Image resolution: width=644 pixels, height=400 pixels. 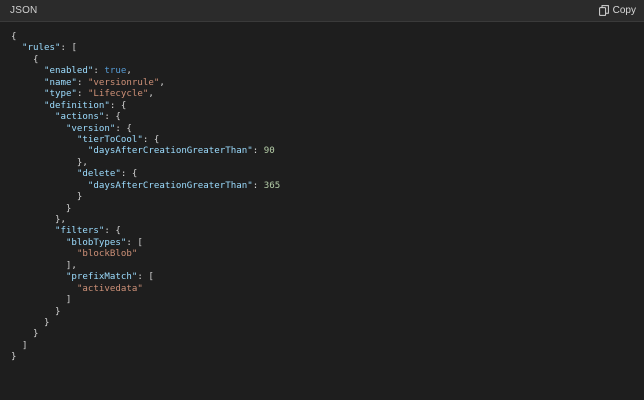 What do you see at coordinates (327, 106) in the screenshot?
I see `code-line: "definition": {` at bounding box center [327, 106].